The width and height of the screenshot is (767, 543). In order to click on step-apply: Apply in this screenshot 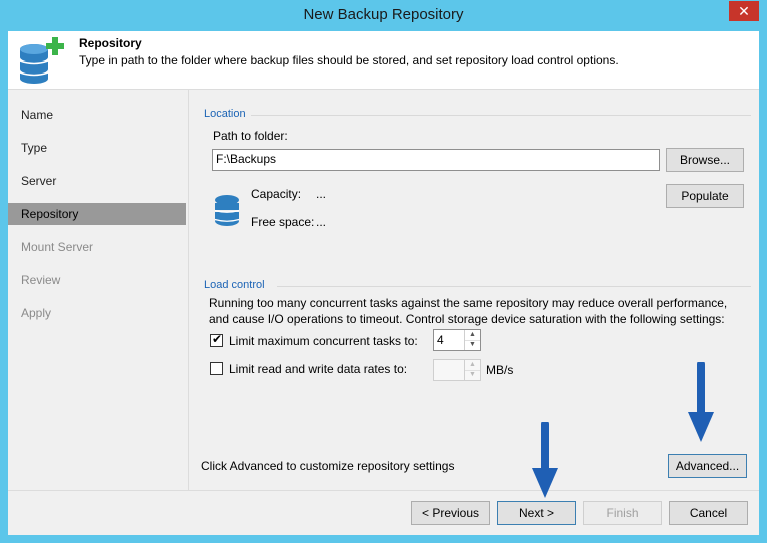, I will do `click(36, 313)`.